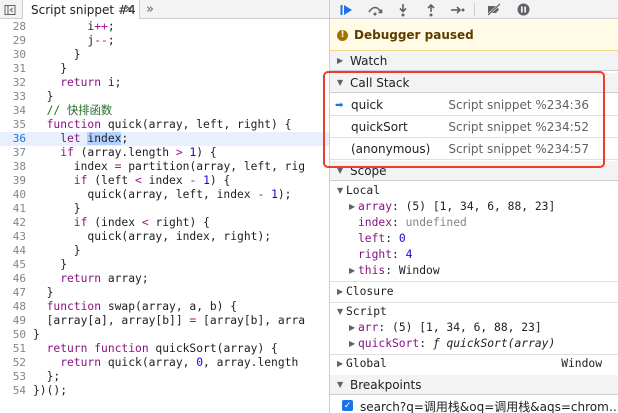 This screenshot has width=618, height=413. Describe the element at coordinates (164, 293) in the screenshot. I see `code-line: 47 }` at that location.